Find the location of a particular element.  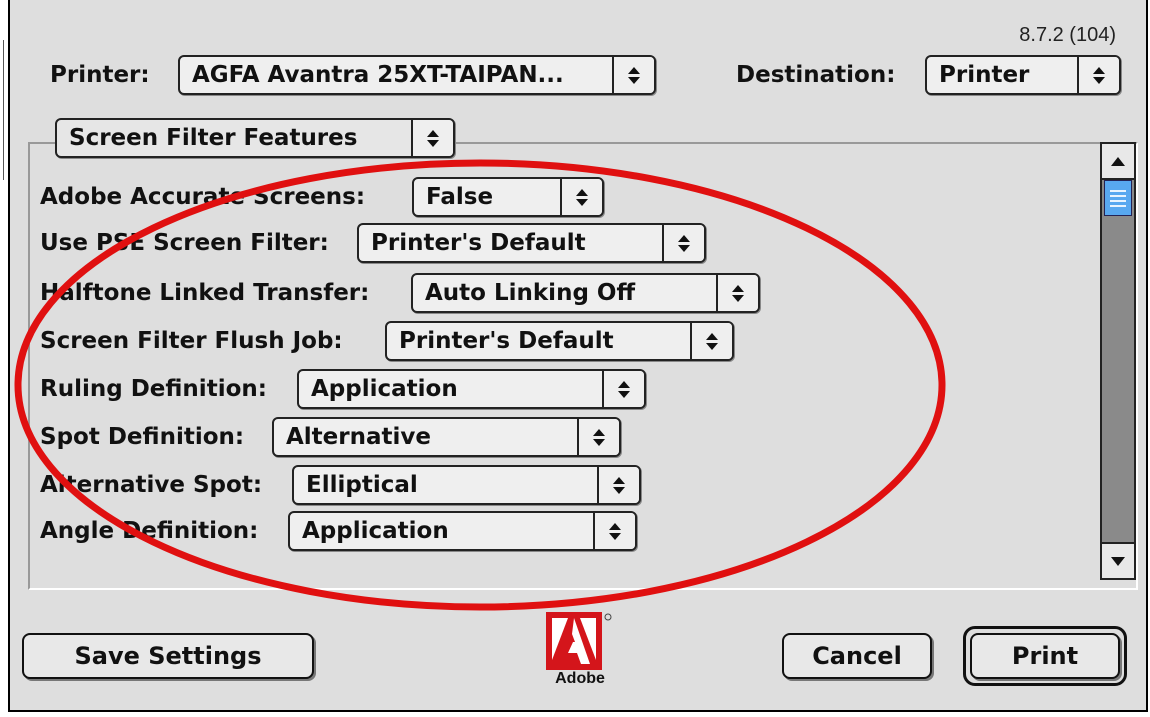

cancel-button: Cancel is located at coordinates (857, 656).